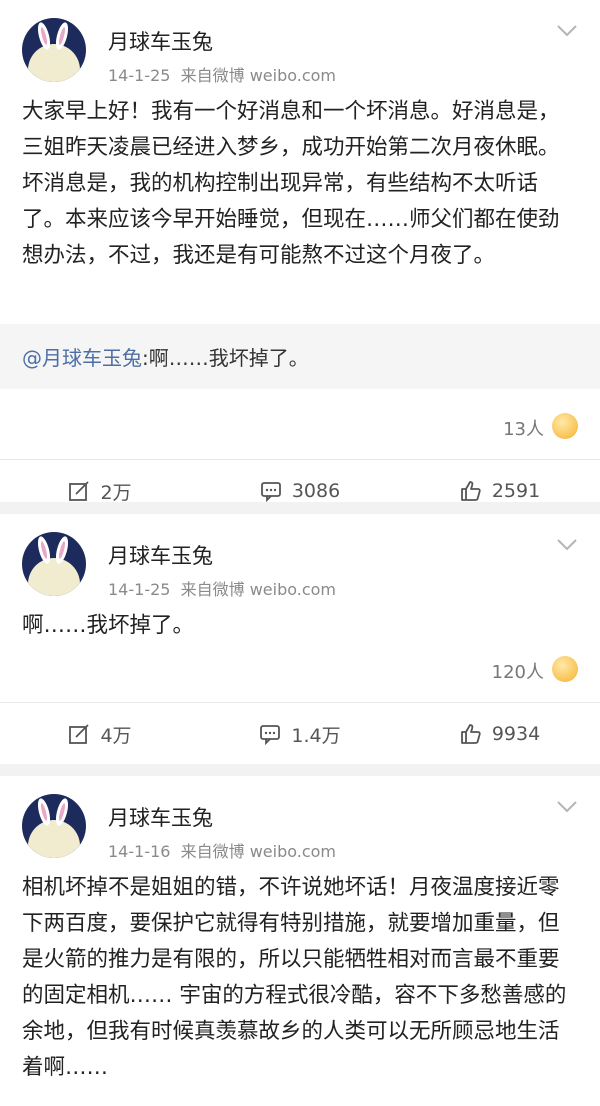 This screenshot has width=600, height=1106. I want to click on repost-button: 2万, so click(100, 491).